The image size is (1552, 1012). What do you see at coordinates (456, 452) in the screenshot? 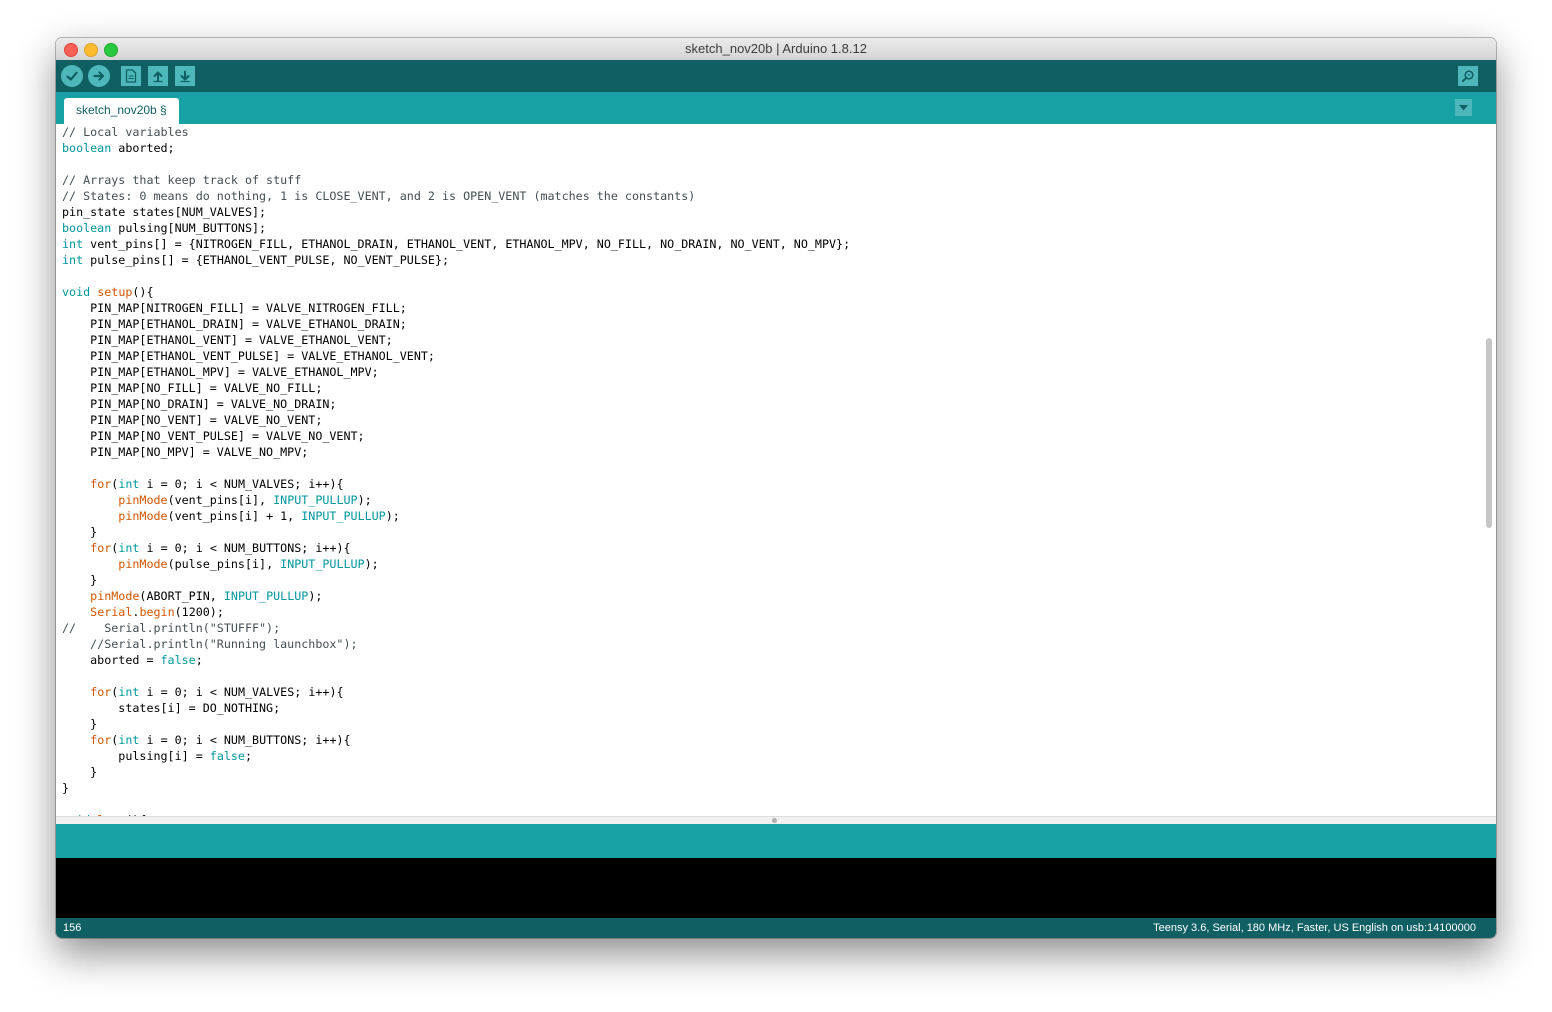
I see `code-line: PIN_MAP[NO_MPV] = VALVE_NO_MPV;` at bounding box center [456, 452].